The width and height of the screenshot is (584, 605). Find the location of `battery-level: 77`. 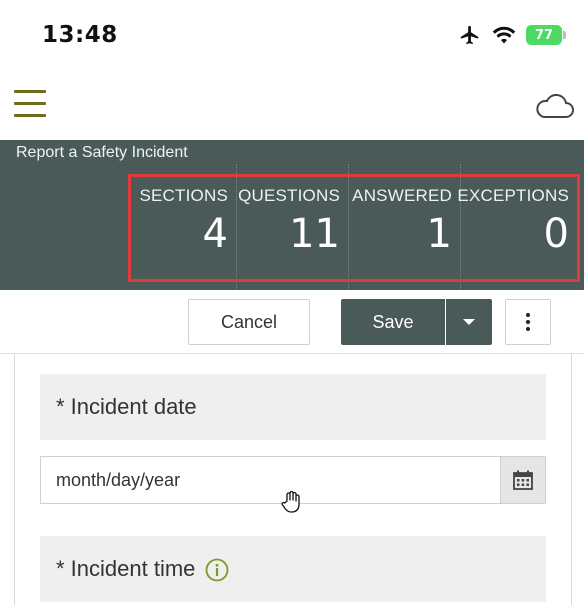

battery-level: 77 is located at coordinates (544, 35).